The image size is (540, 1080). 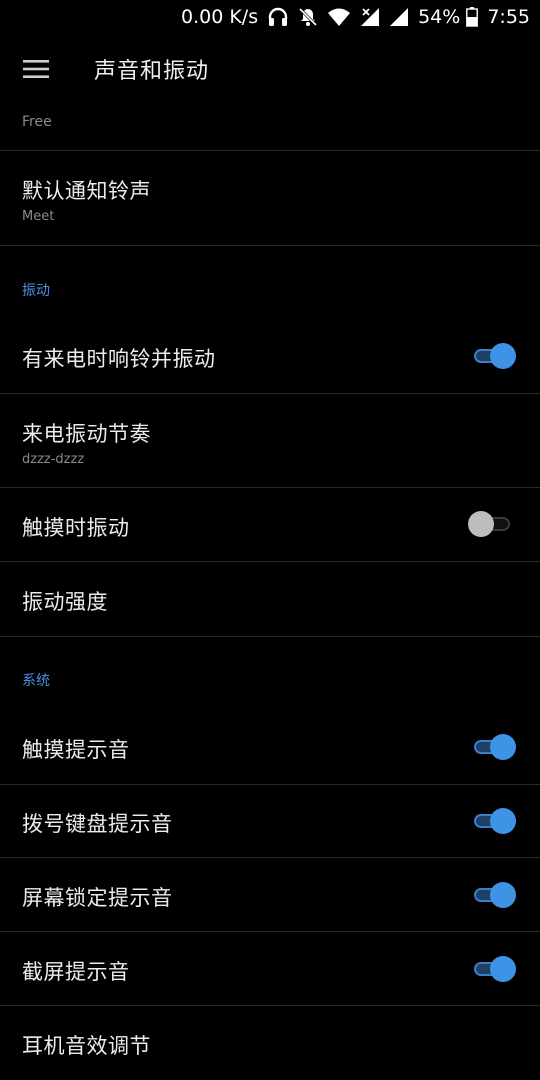 I want to click on item-title: 振动强度, so click(x=65, y=602).